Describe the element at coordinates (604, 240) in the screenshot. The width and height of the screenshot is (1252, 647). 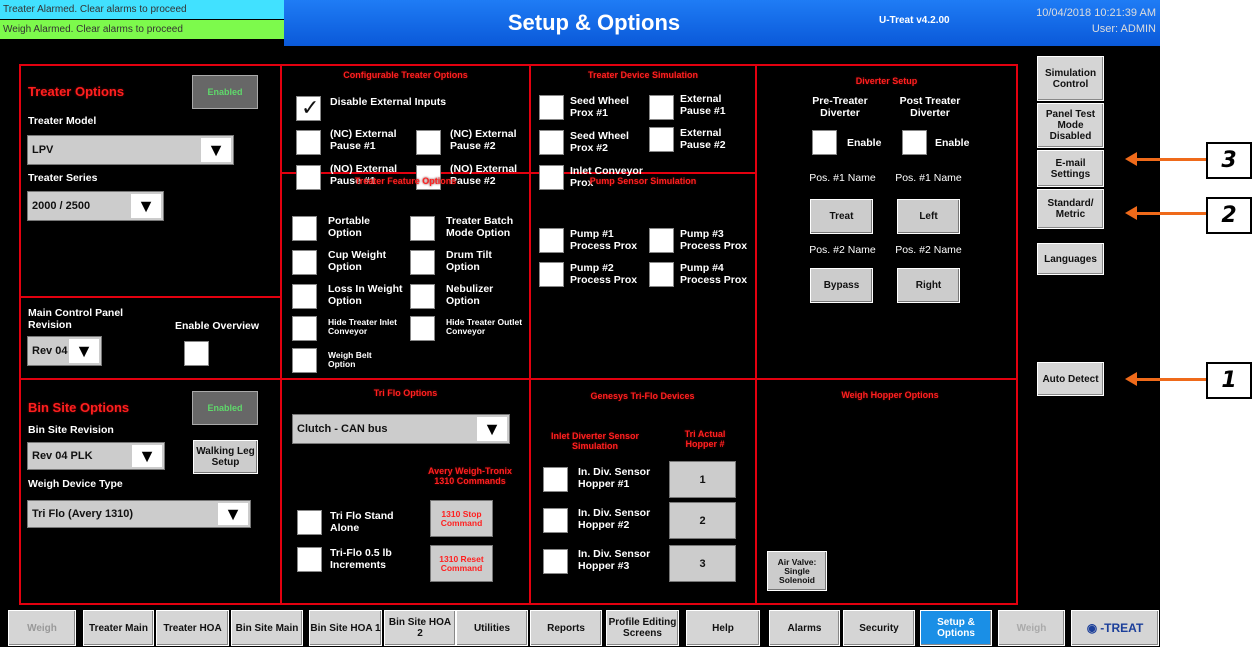
I see `pump1-prox-label: Pump #1 Process Prox` at that location.